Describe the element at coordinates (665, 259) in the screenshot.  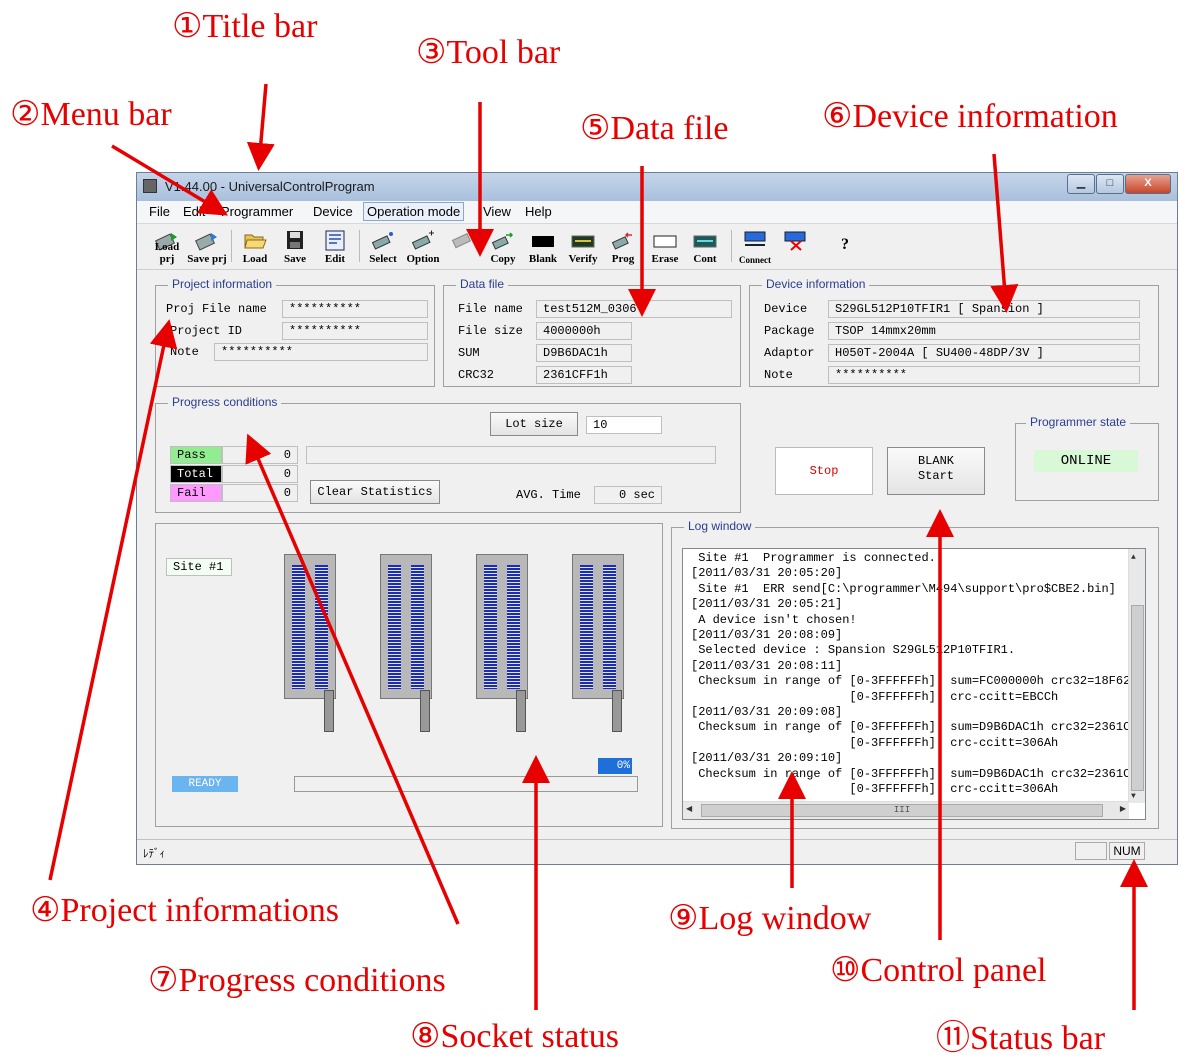
I see `erase-label: Erase` at that location.